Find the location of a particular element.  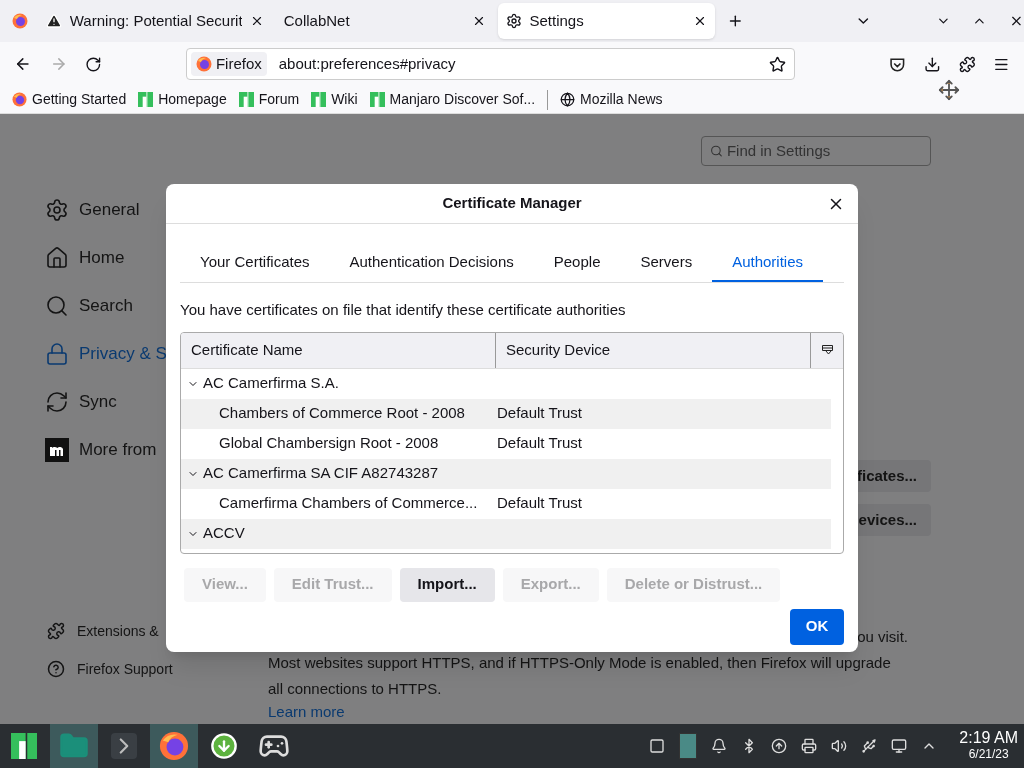

ok-button: OK is located at coordinates (817, 626).